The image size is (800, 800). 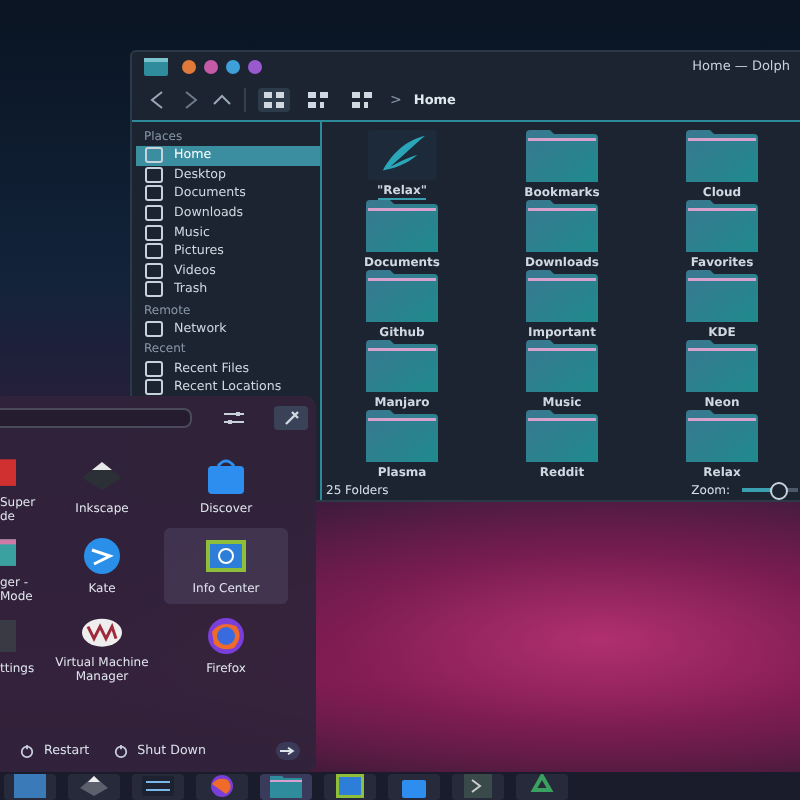 What do you see at coordinates (96, 418) in the screenshot?
I see `search-field` at bounding box center [96, 418].